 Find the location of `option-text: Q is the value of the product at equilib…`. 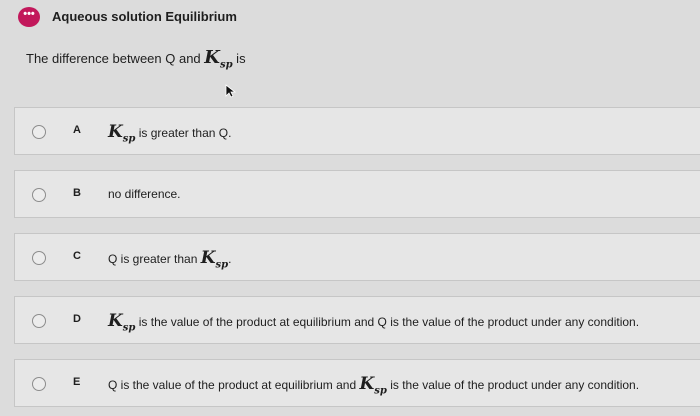

option-text: Q is the value of the product at equilib… is located at coordinates (374, 385).